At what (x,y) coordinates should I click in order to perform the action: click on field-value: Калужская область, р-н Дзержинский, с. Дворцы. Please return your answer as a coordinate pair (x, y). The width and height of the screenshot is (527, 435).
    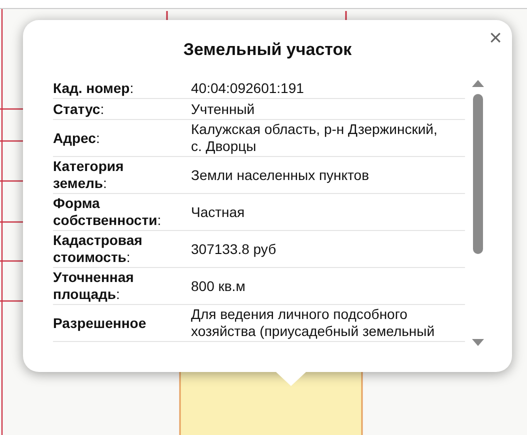
    Looking at the image, I should click on (314, 138).